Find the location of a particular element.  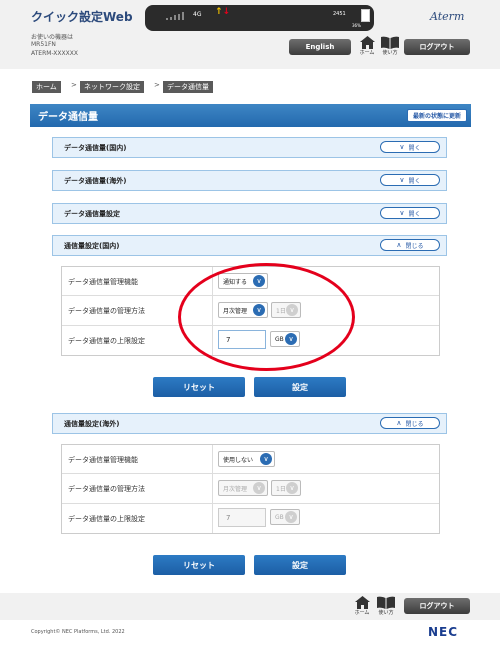

accordion-label: データ通信量(国内) is located at coordinates (95, 148).